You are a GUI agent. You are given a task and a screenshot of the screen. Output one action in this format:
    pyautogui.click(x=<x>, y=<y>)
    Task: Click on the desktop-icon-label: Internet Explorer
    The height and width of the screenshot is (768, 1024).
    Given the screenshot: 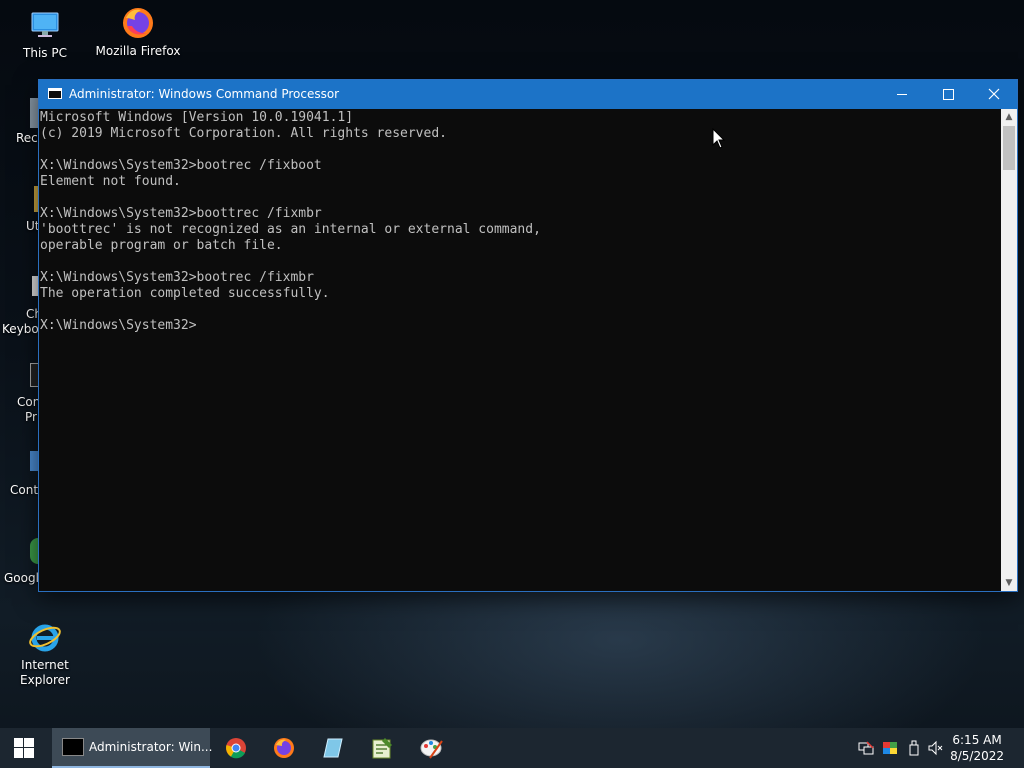 What is the action you would take?
    pyautogui.click(x=45, y=672)
    